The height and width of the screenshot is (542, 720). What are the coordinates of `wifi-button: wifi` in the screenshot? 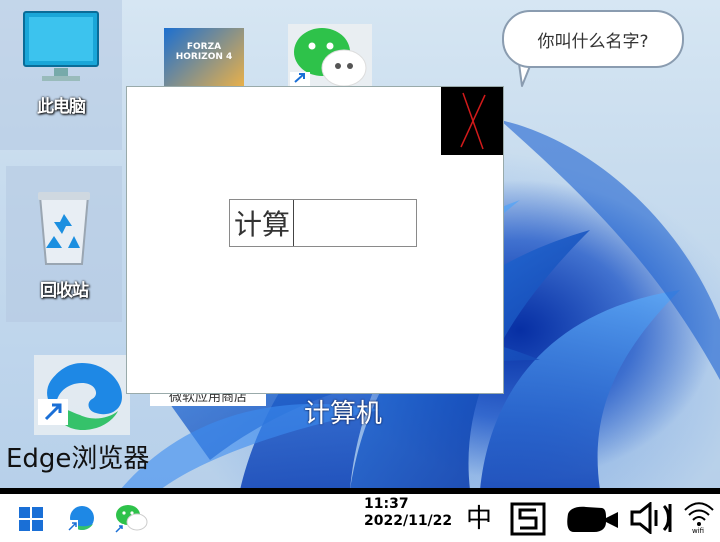 It's located at (699, 520).